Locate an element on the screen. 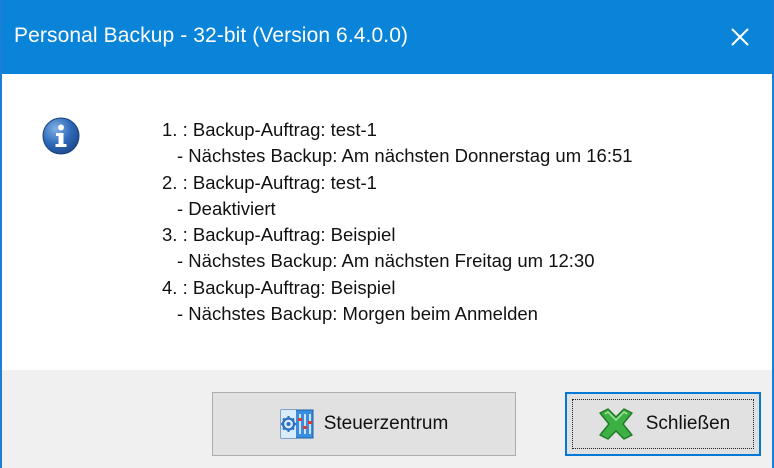 Image resolution: width=774 pixels, height=468 pixels. message-line: 2. : Backup-Auftrag: test-1 is located at coordinates (269, 182).